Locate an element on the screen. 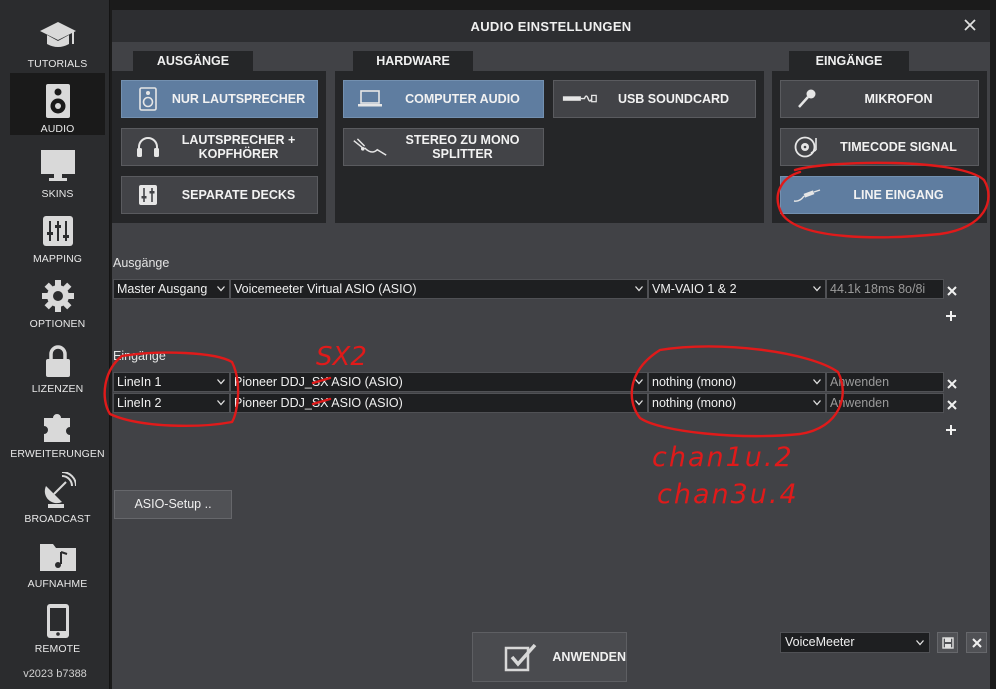  output-port-select: VM-VAIO 1 & 2 is located at coordinates (737, 289).